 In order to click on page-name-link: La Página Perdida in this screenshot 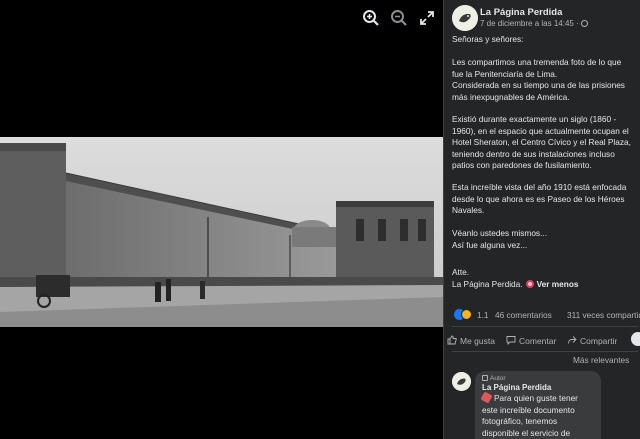, I will do `click(521, 12)`.